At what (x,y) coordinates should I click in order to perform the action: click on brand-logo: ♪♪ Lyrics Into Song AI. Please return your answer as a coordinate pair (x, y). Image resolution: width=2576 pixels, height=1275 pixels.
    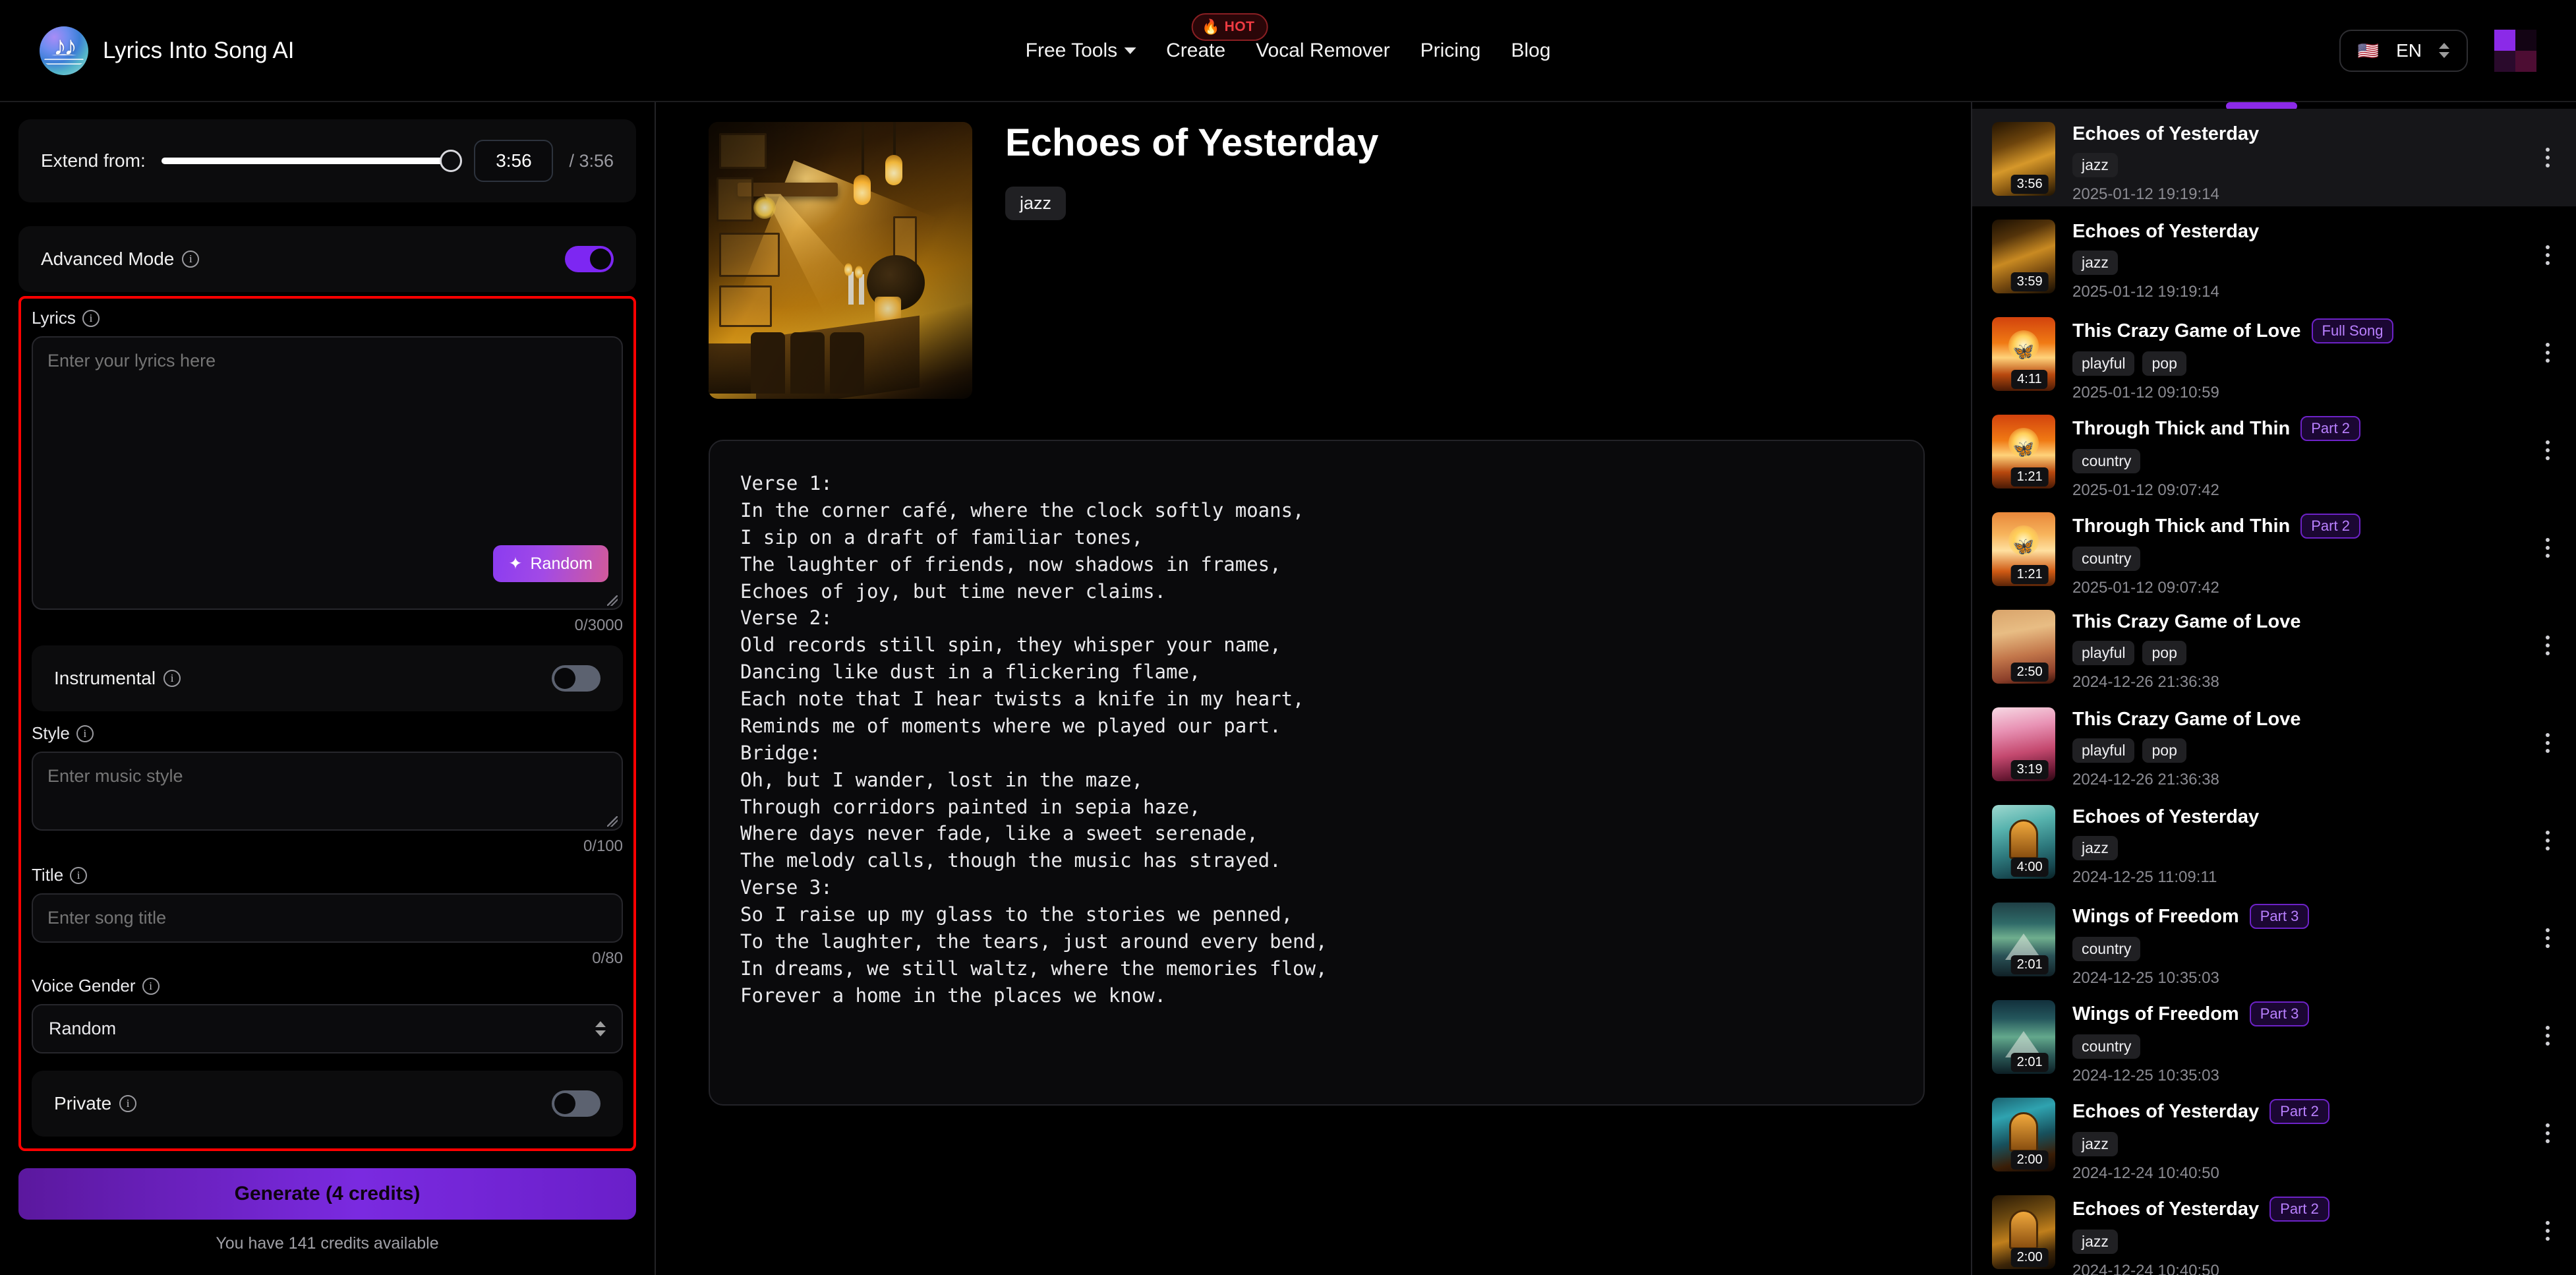
    Looking at the image, I should click on (167, 50).